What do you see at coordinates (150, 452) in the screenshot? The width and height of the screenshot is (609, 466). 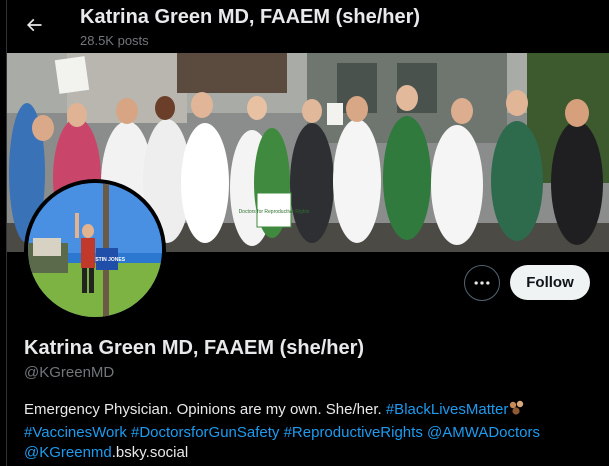 I see `bsky-suffix: .bsky.social` at bounding box center [150, 452].